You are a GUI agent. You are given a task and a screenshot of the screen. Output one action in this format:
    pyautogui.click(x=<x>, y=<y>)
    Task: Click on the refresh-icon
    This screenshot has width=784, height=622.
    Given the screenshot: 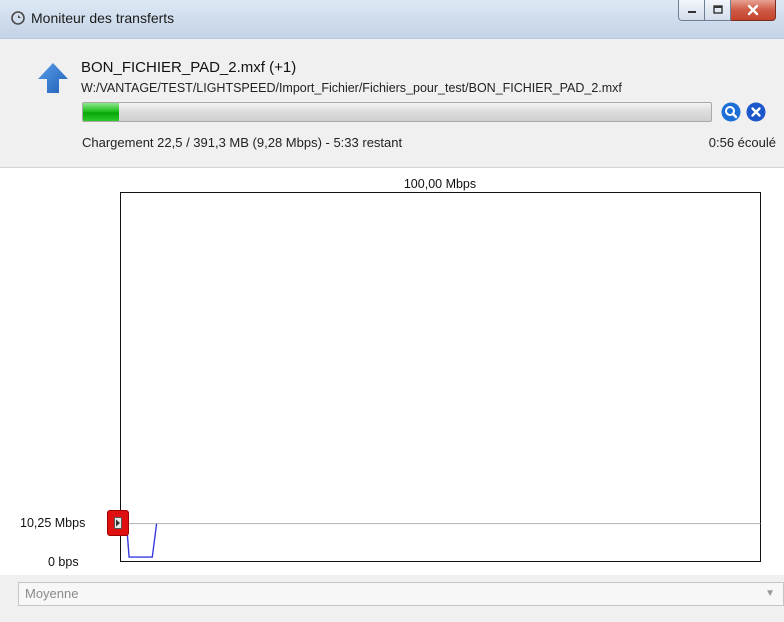 What is the action you would take?
    pyautogui.click(x=18, y=18)
    